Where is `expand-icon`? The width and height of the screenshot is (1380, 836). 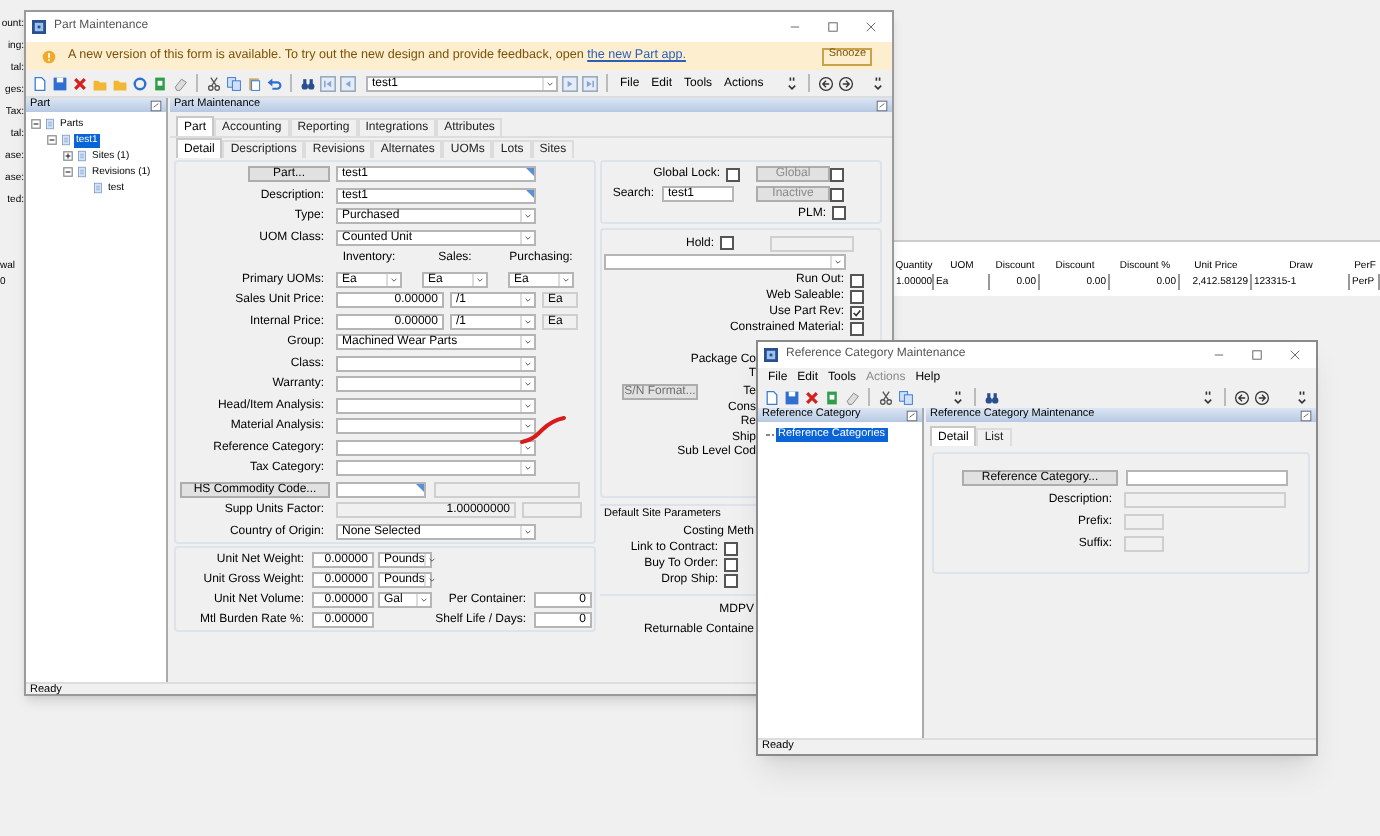 expand-icon is located at coordinates (68, 156).